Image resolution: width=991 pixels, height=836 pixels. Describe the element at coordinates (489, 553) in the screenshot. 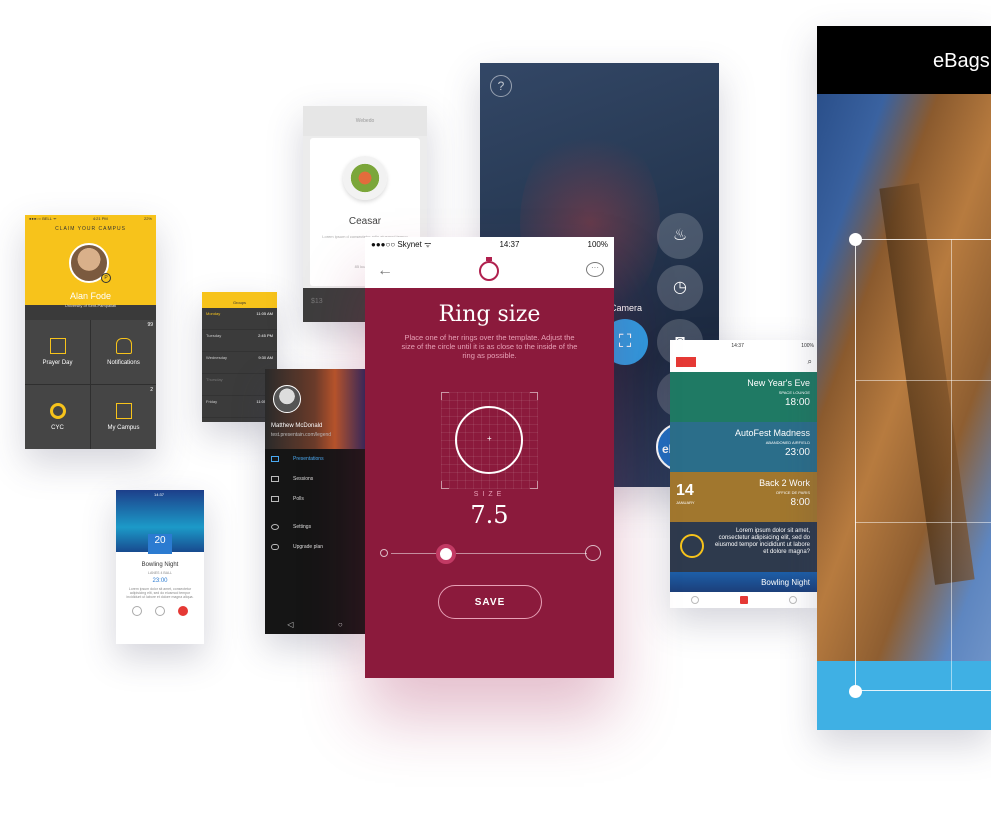

I see `size-slider-track` at that location.